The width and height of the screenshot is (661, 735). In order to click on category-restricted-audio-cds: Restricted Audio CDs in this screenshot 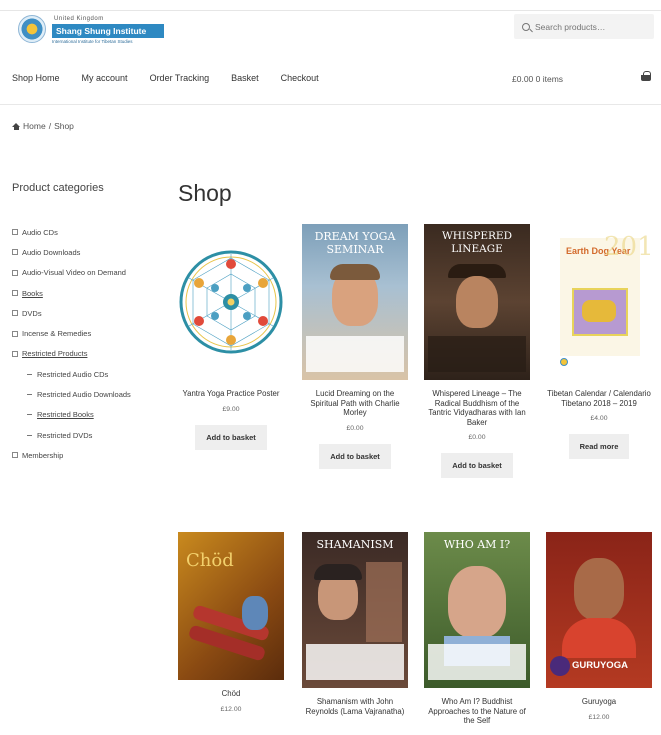, I will do `click(71, 374)`.